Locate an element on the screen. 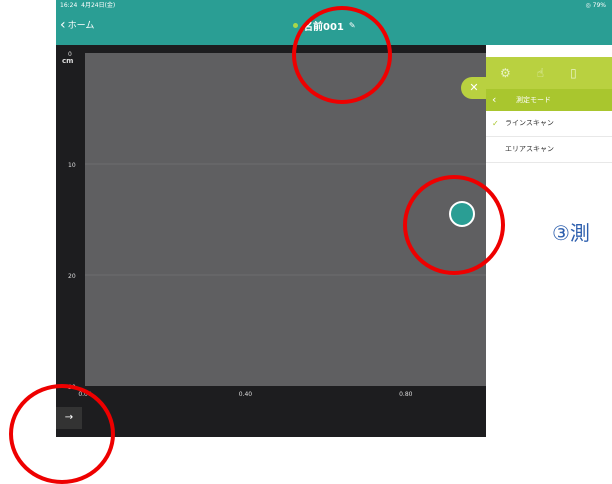  x-tick-label: 0.80 is located at coordinates (406, 394).